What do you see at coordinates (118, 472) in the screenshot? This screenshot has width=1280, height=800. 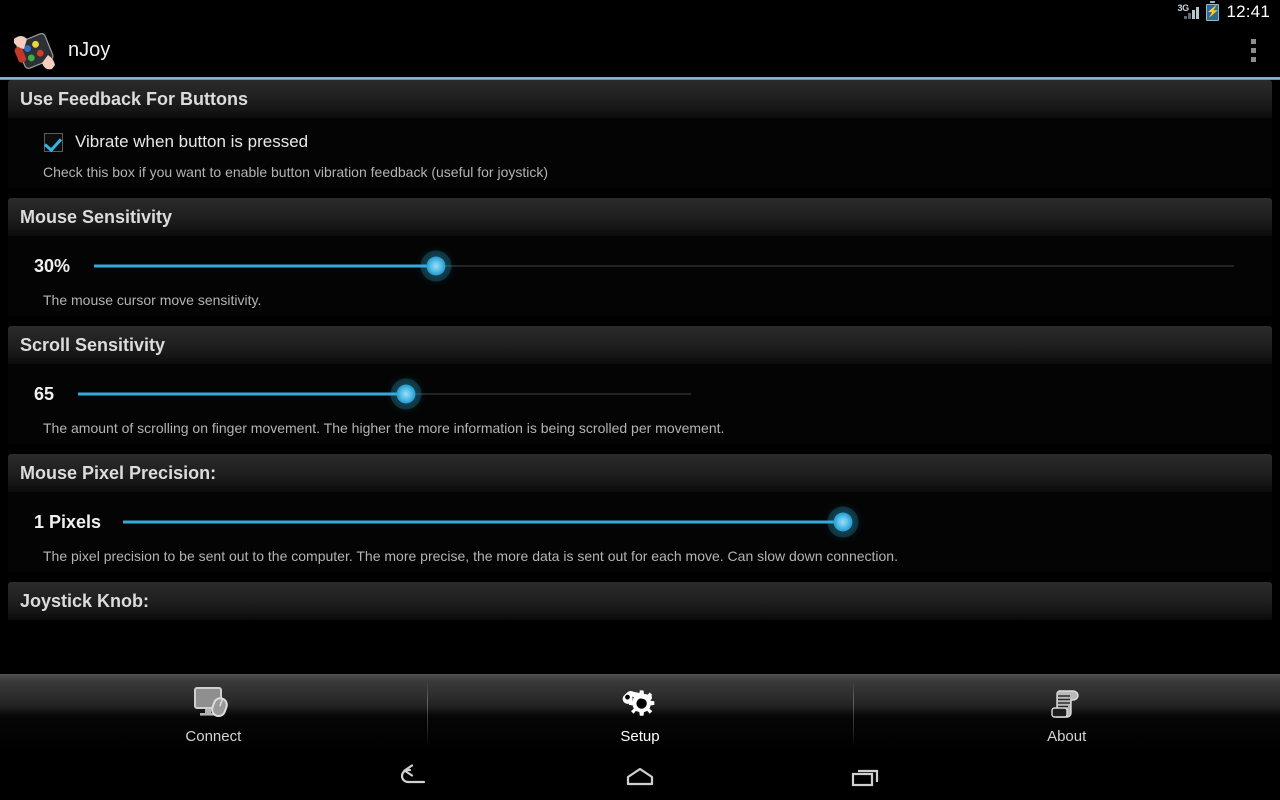 I see `section-title: Mouse Pixel Precision:` at bounding box center [118, 472].